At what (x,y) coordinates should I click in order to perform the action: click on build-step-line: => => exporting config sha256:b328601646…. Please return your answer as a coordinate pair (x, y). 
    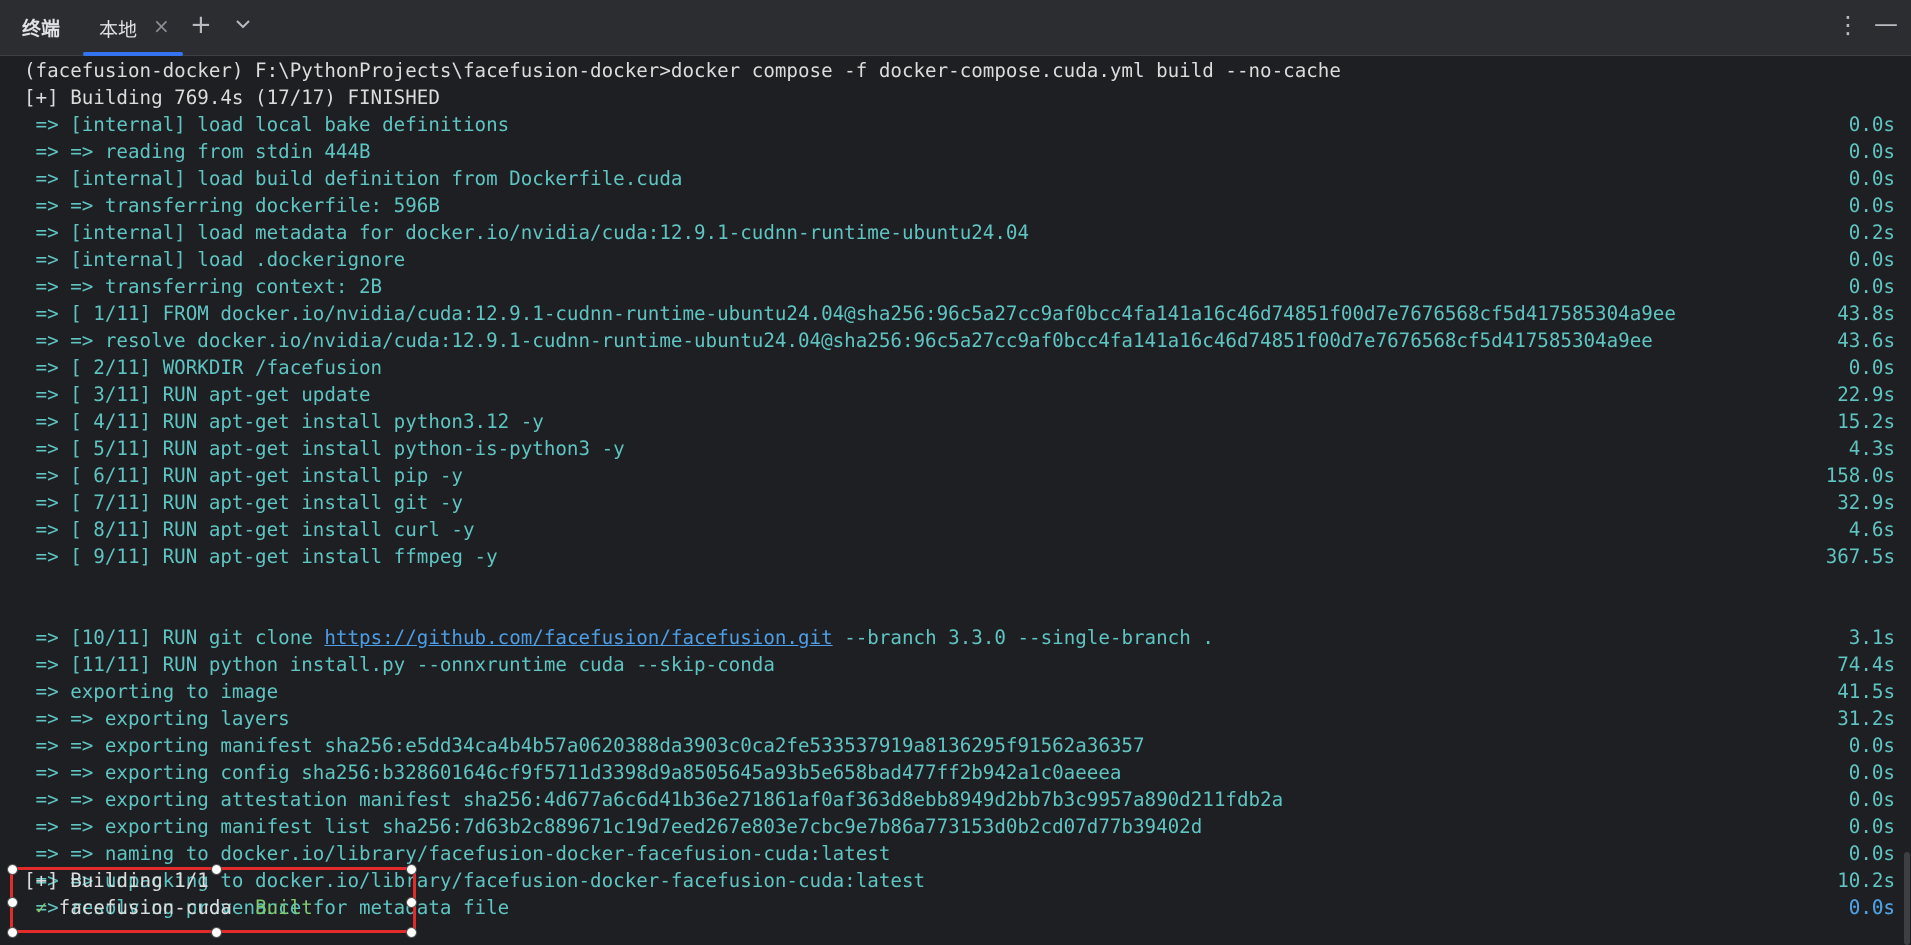
    Looking at the image, I should click on (573, 772).